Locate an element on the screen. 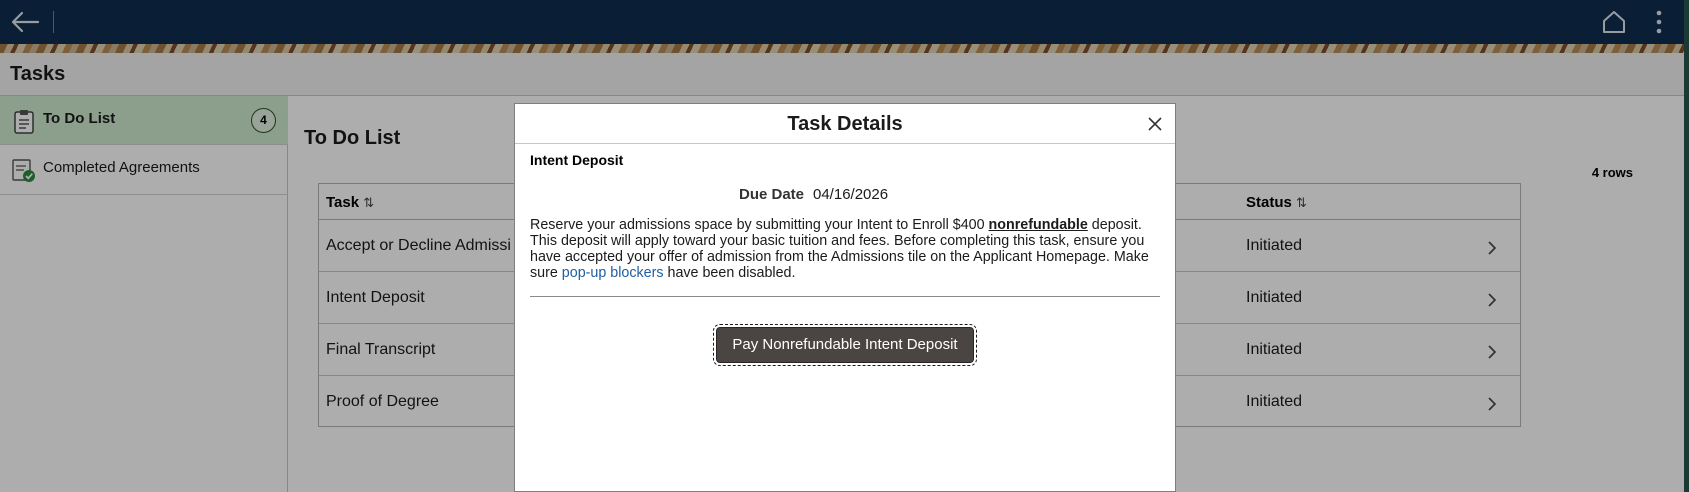 The height and width of the screenshot is (492, 1689). task-name-heading: Intent Deposit is located at coordinates (577, 160).